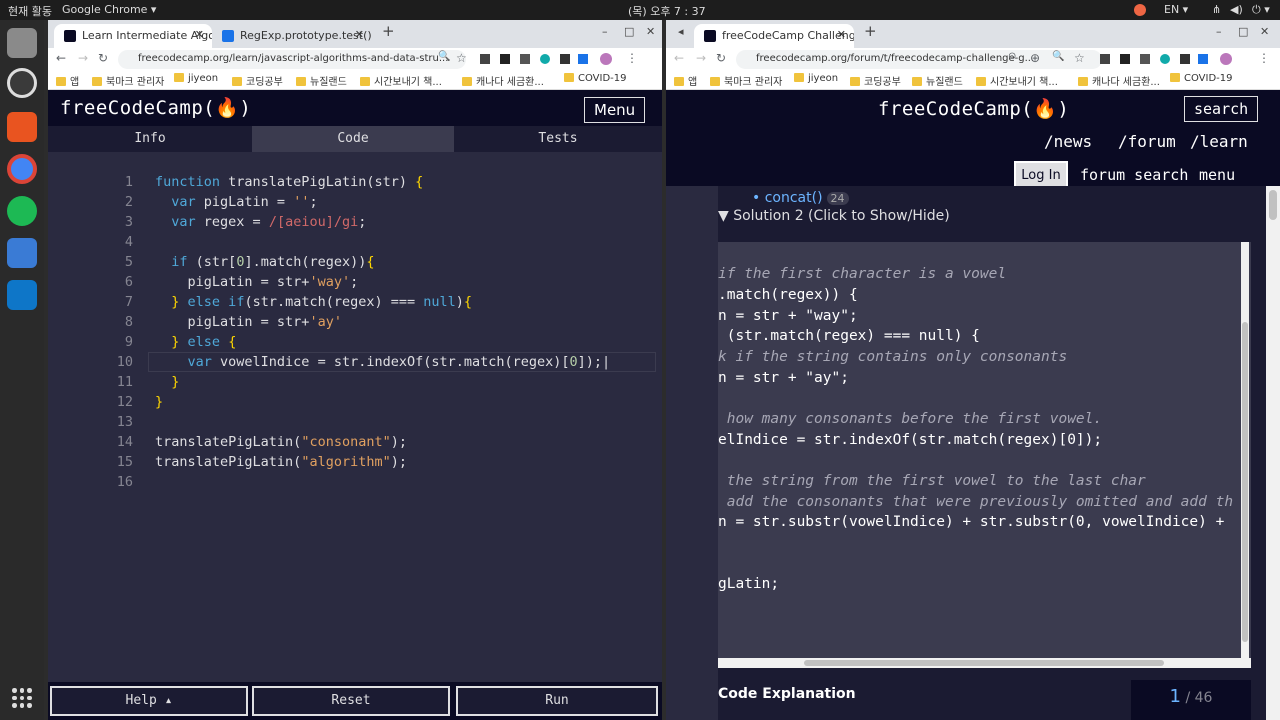 This screenshot has width=1280, height=720. Describe the element at coordinates (353, 139) in the screenshot. I see `tab-code: Code` at that location.